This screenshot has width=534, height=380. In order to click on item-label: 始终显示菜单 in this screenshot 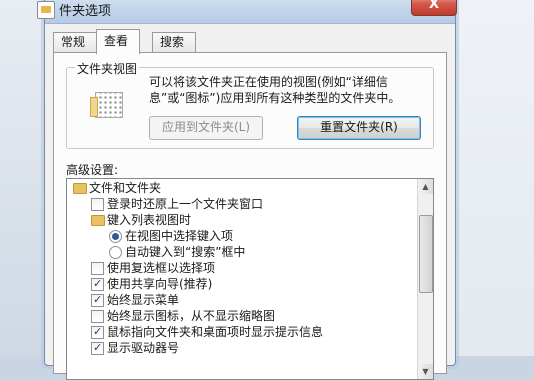, I will do `click(143, 300)`.